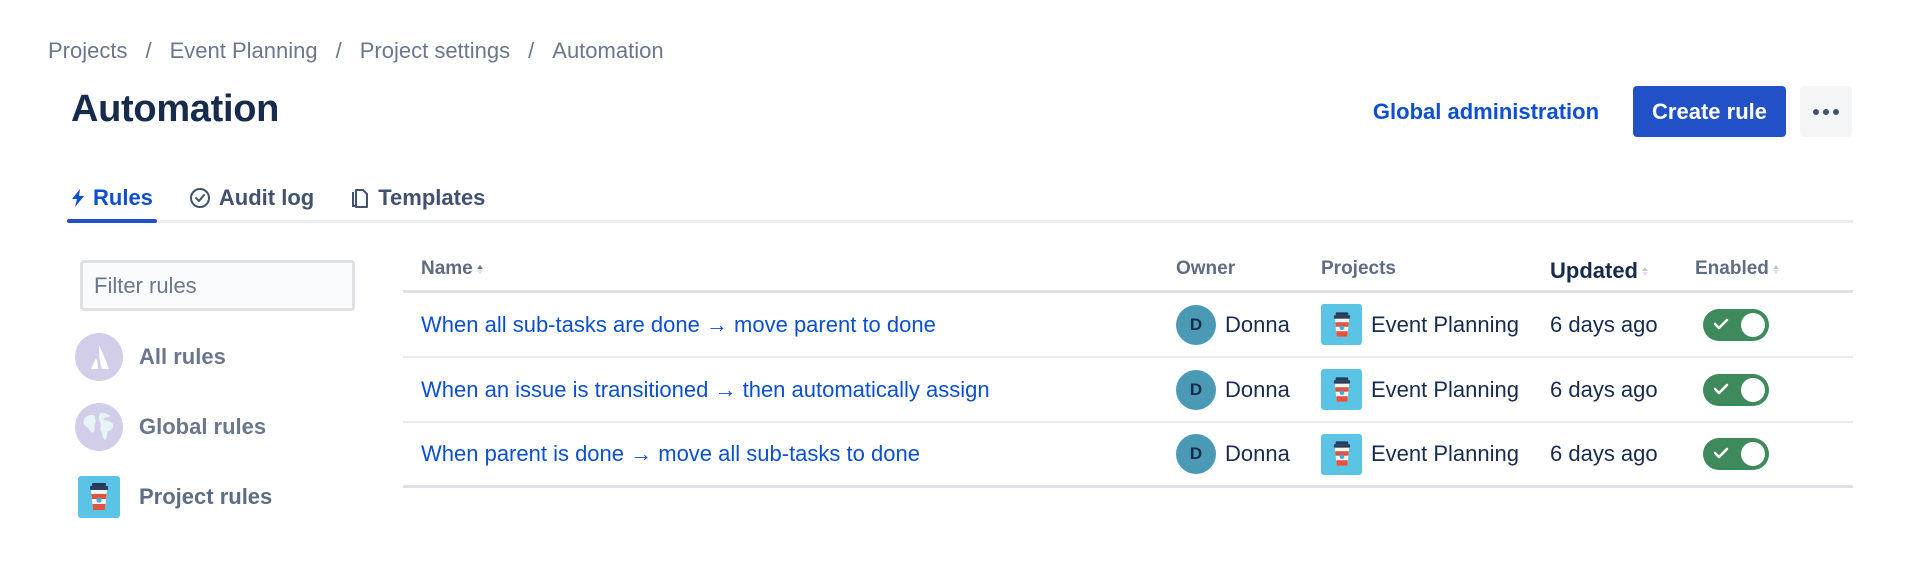 The height and width of the screenshot is (564, 1920). I want to click on tab-label: Rules, so click(123, 197).